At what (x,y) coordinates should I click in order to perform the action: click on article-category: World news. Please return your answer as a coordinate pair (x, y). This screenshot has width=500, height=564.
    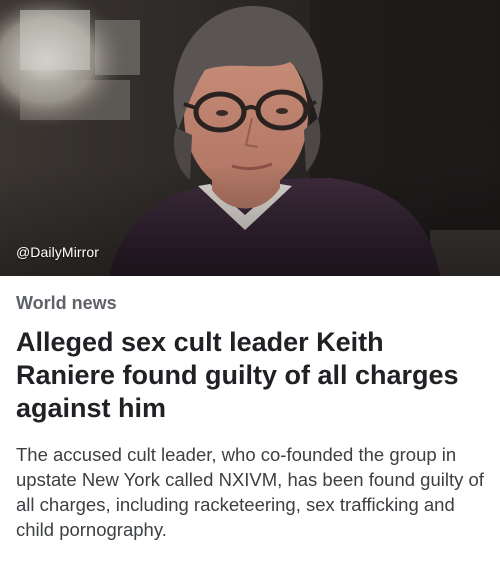
    Looking at the image, I should click on (66, 303).